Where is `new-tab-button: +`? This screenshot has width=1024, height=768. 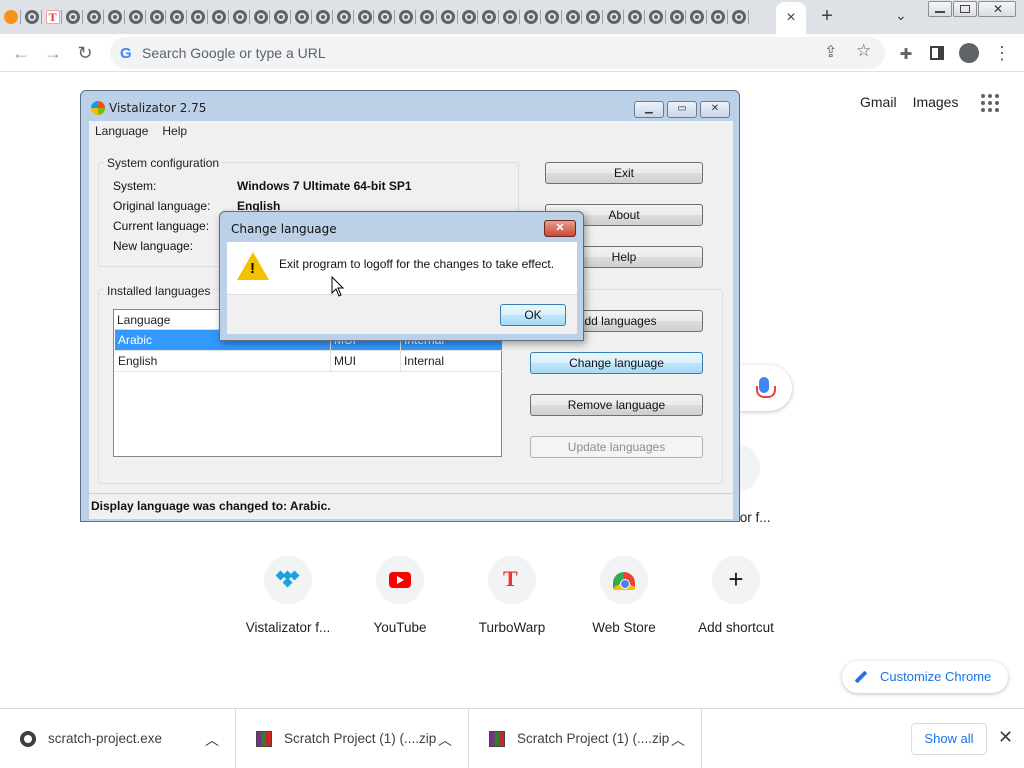 new-tab-button: + is located at coordinates (827, 17).